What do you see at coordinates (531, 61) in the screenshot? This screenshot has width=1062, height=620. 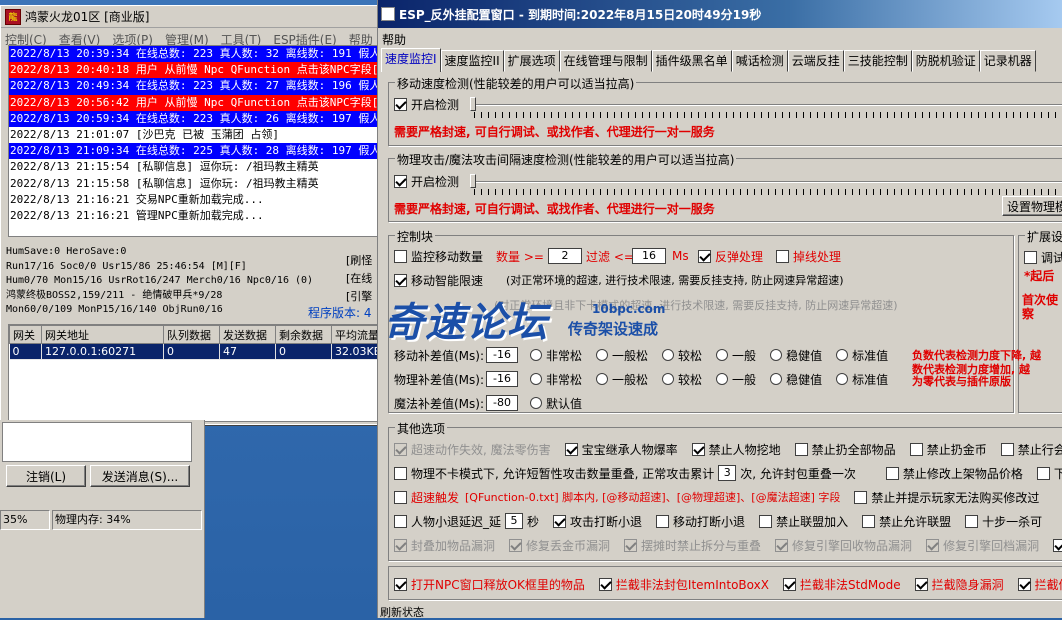 I see `tab-extended-options: 扩展选项` at bounding box center [531, 61].